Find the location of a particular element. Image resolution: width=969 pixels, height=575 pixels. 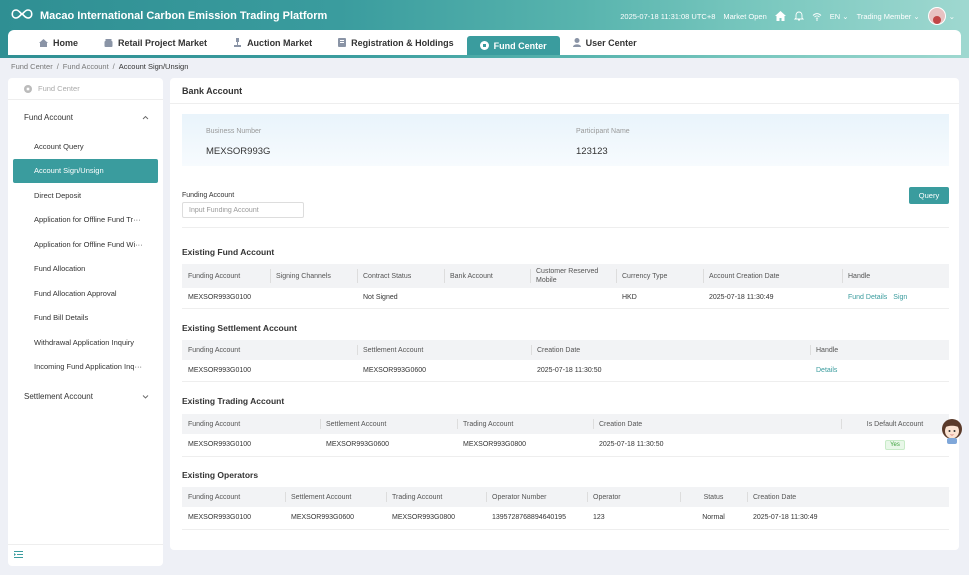

language-selector: EN ⌄ is located at coordinates (839, 16).